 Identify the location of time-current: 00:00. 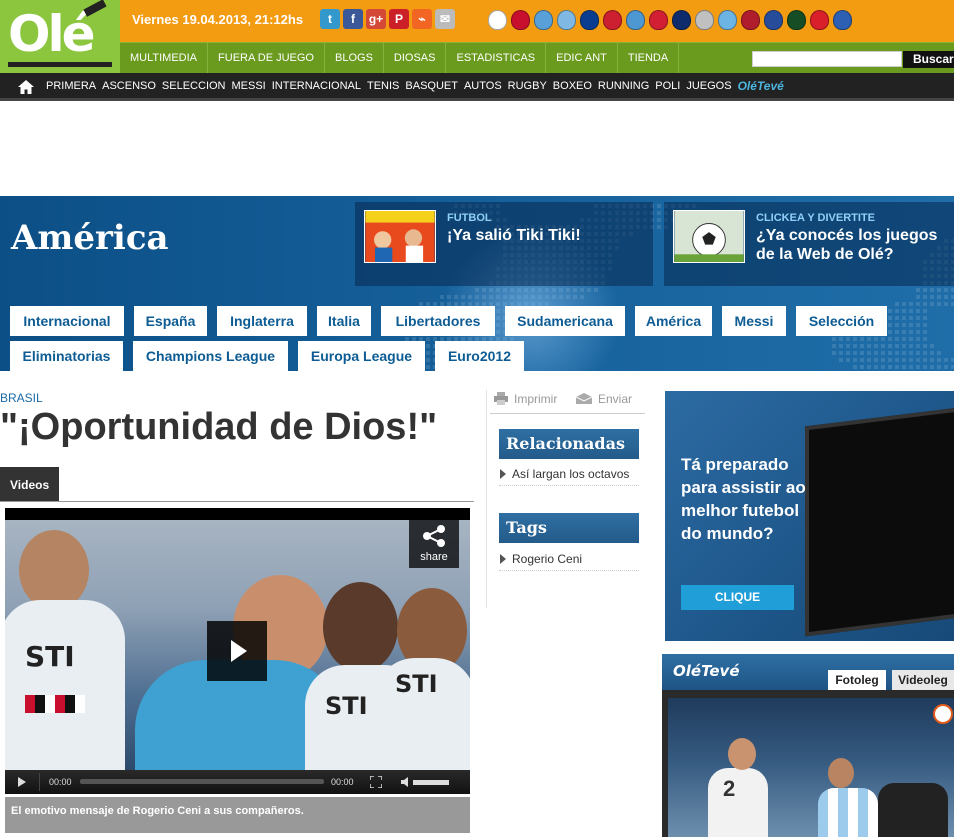
(60, 782).